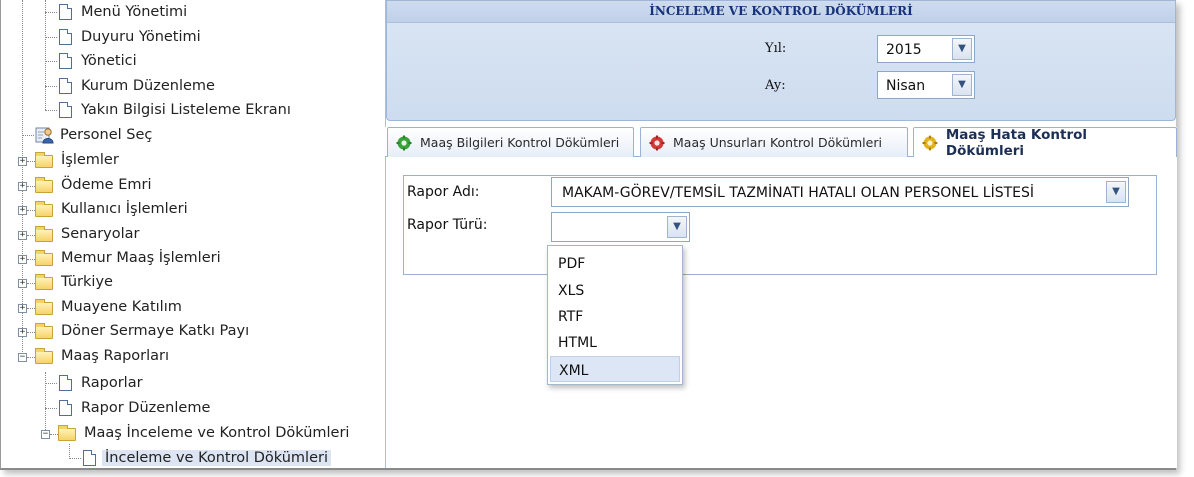 This screenshot has width=1194, height=477. Describe the element at coordinates (615, 369) in the screenshot. I see `option-xml: XML` at that location.